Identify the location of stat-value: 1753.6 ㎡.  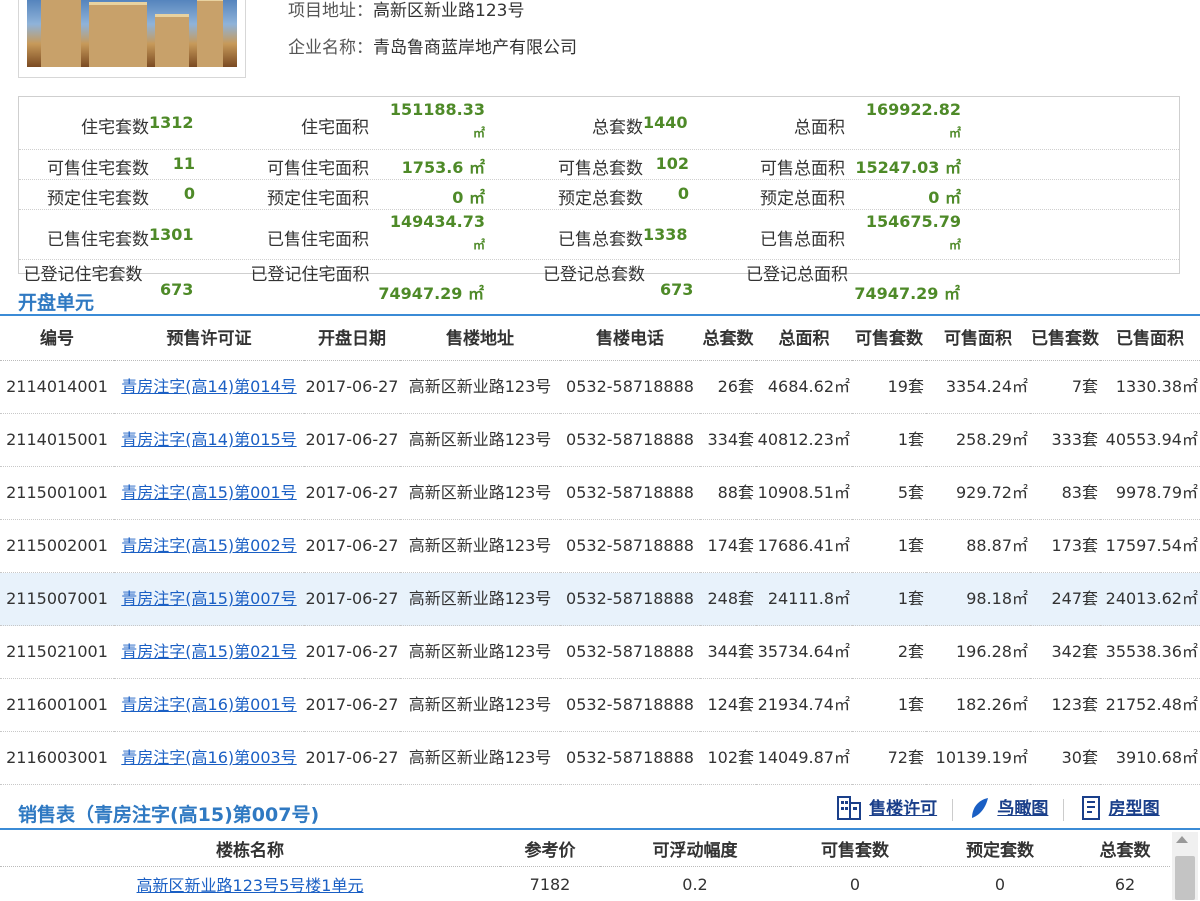
(427, 166).